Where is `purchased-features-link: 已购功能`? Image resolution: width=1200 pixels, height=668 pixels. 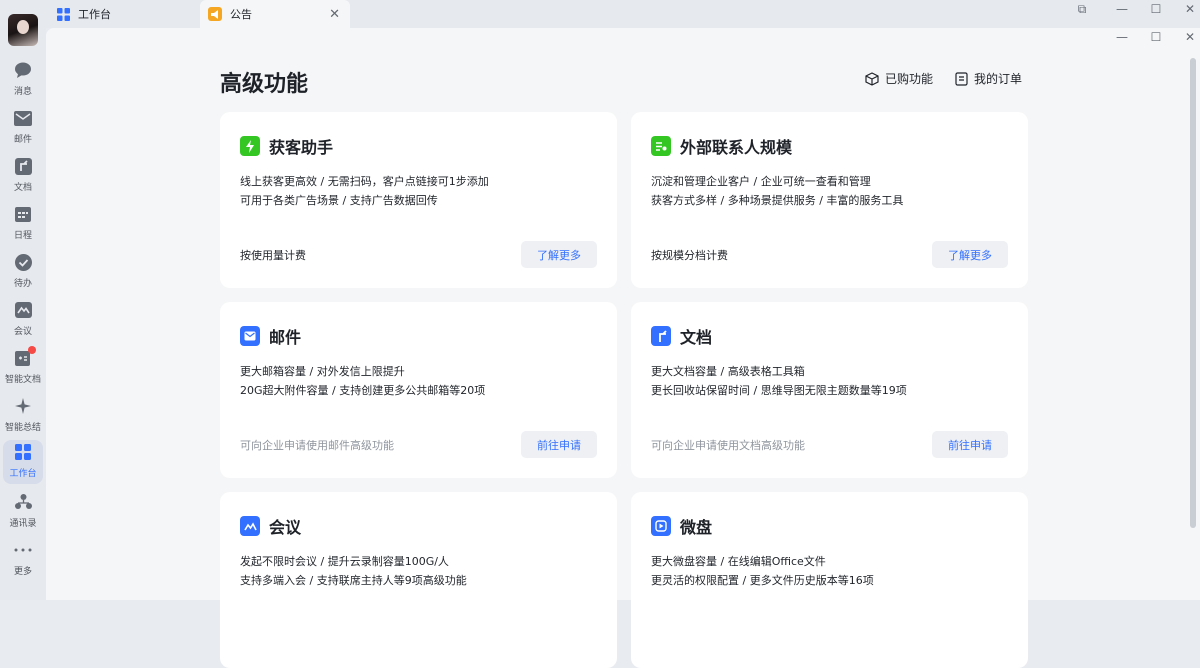 purchased-features-link: 已购功能 is located at coordinates (899, 78).